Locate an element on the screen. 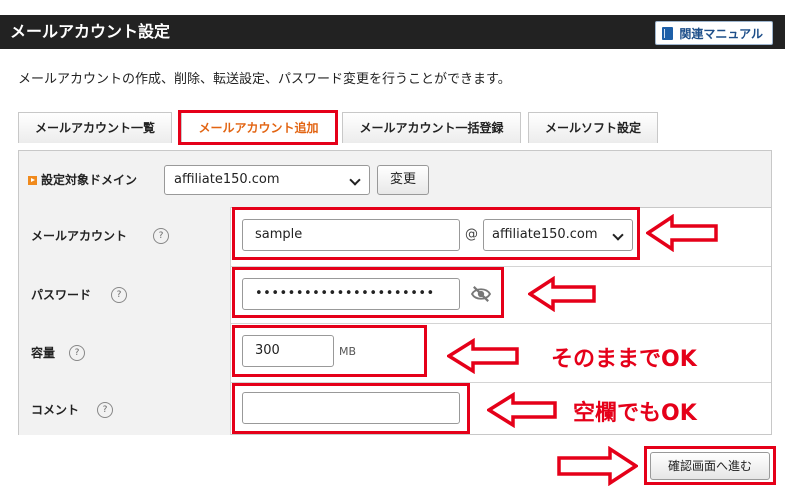 The width and height of the screenshot is (800, 497). tab-bulk-register: メールアカウント一括登録 is located at coordinates (431, 127).